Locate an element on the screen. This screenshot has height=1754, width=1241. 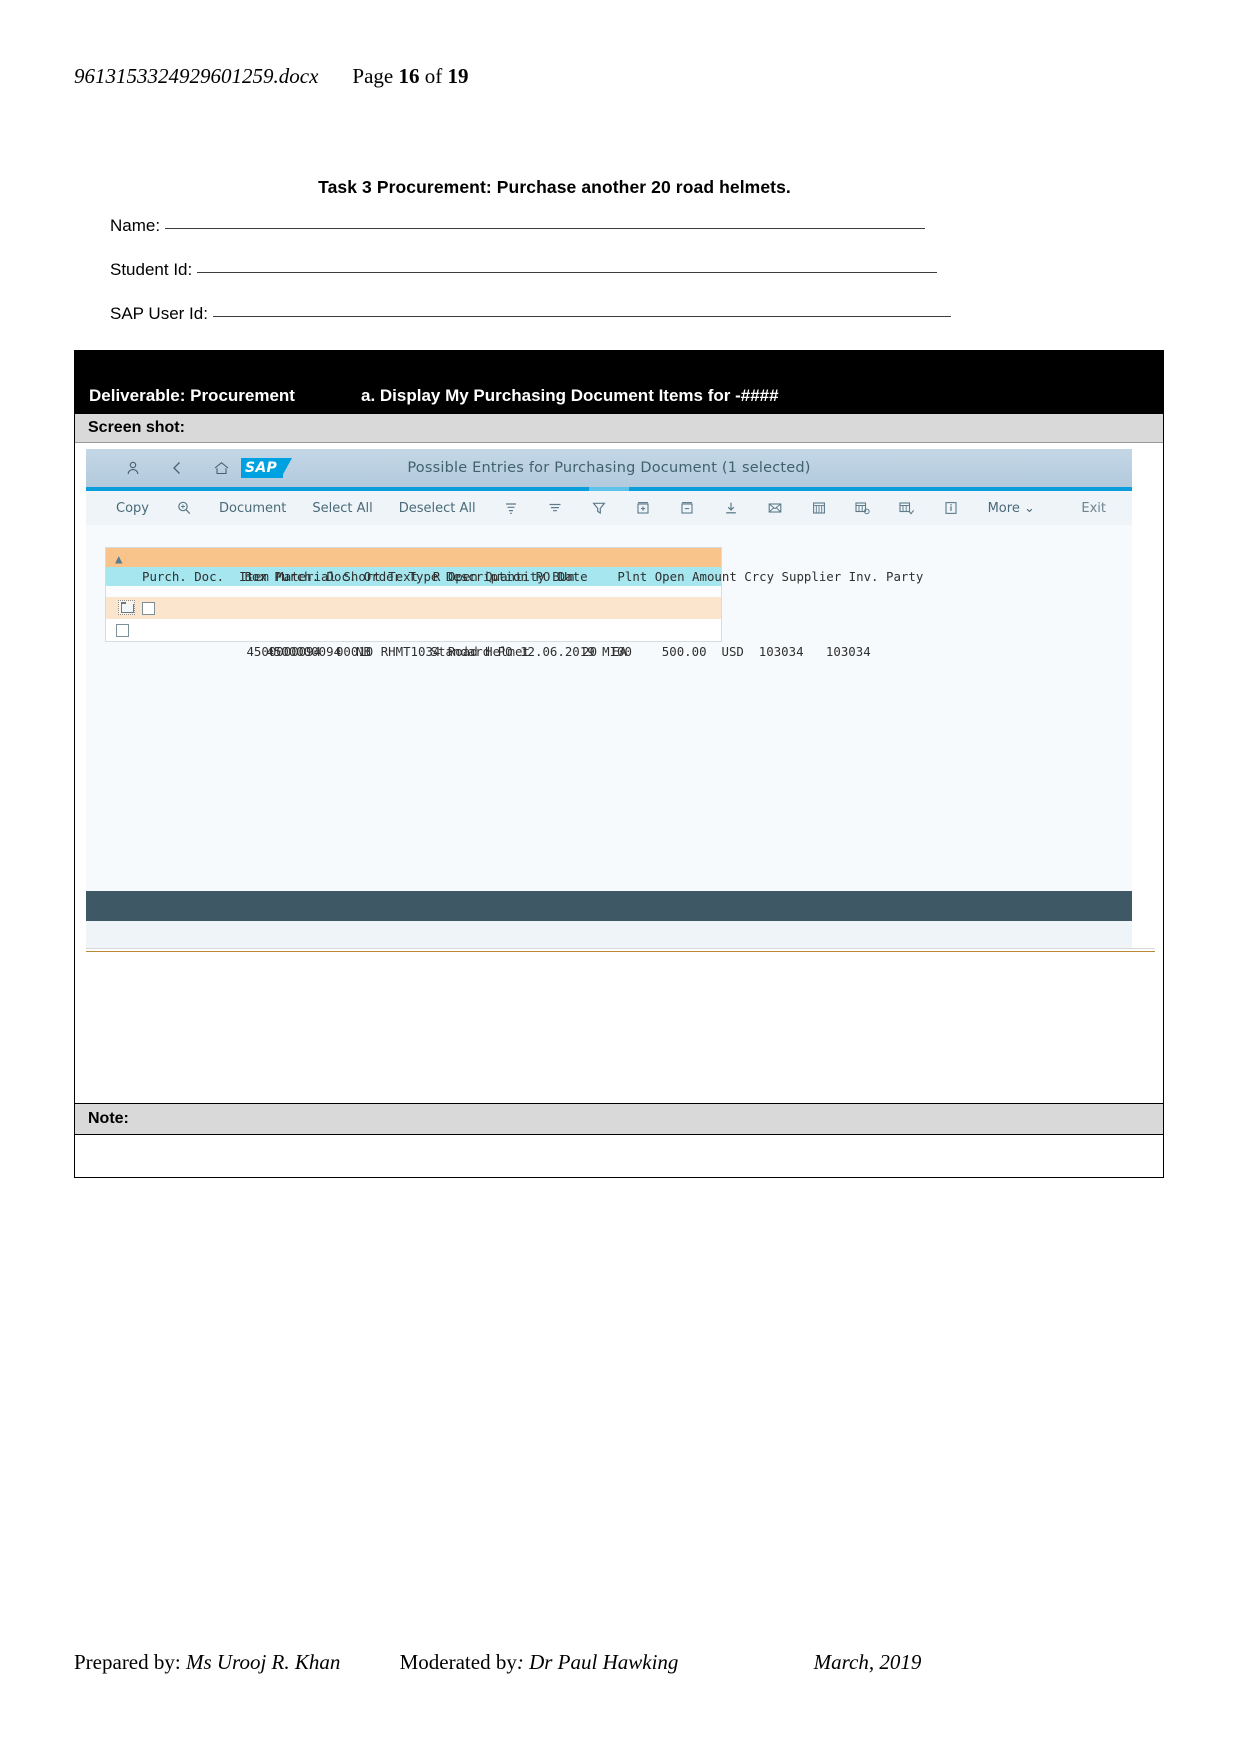
page-indicator: Page 16 of 19 is located at coordinates (410, 76).